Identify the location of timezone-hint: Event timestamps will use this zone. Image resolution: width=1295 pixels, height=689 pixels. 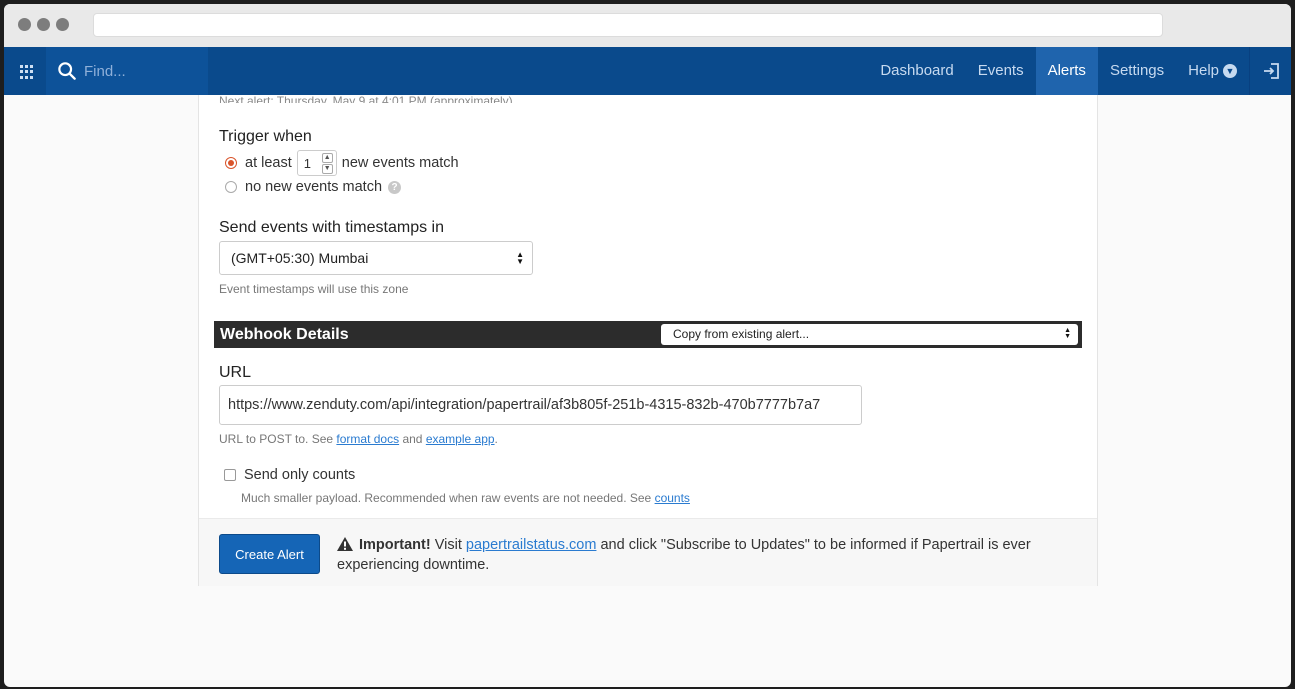
(314, 289).